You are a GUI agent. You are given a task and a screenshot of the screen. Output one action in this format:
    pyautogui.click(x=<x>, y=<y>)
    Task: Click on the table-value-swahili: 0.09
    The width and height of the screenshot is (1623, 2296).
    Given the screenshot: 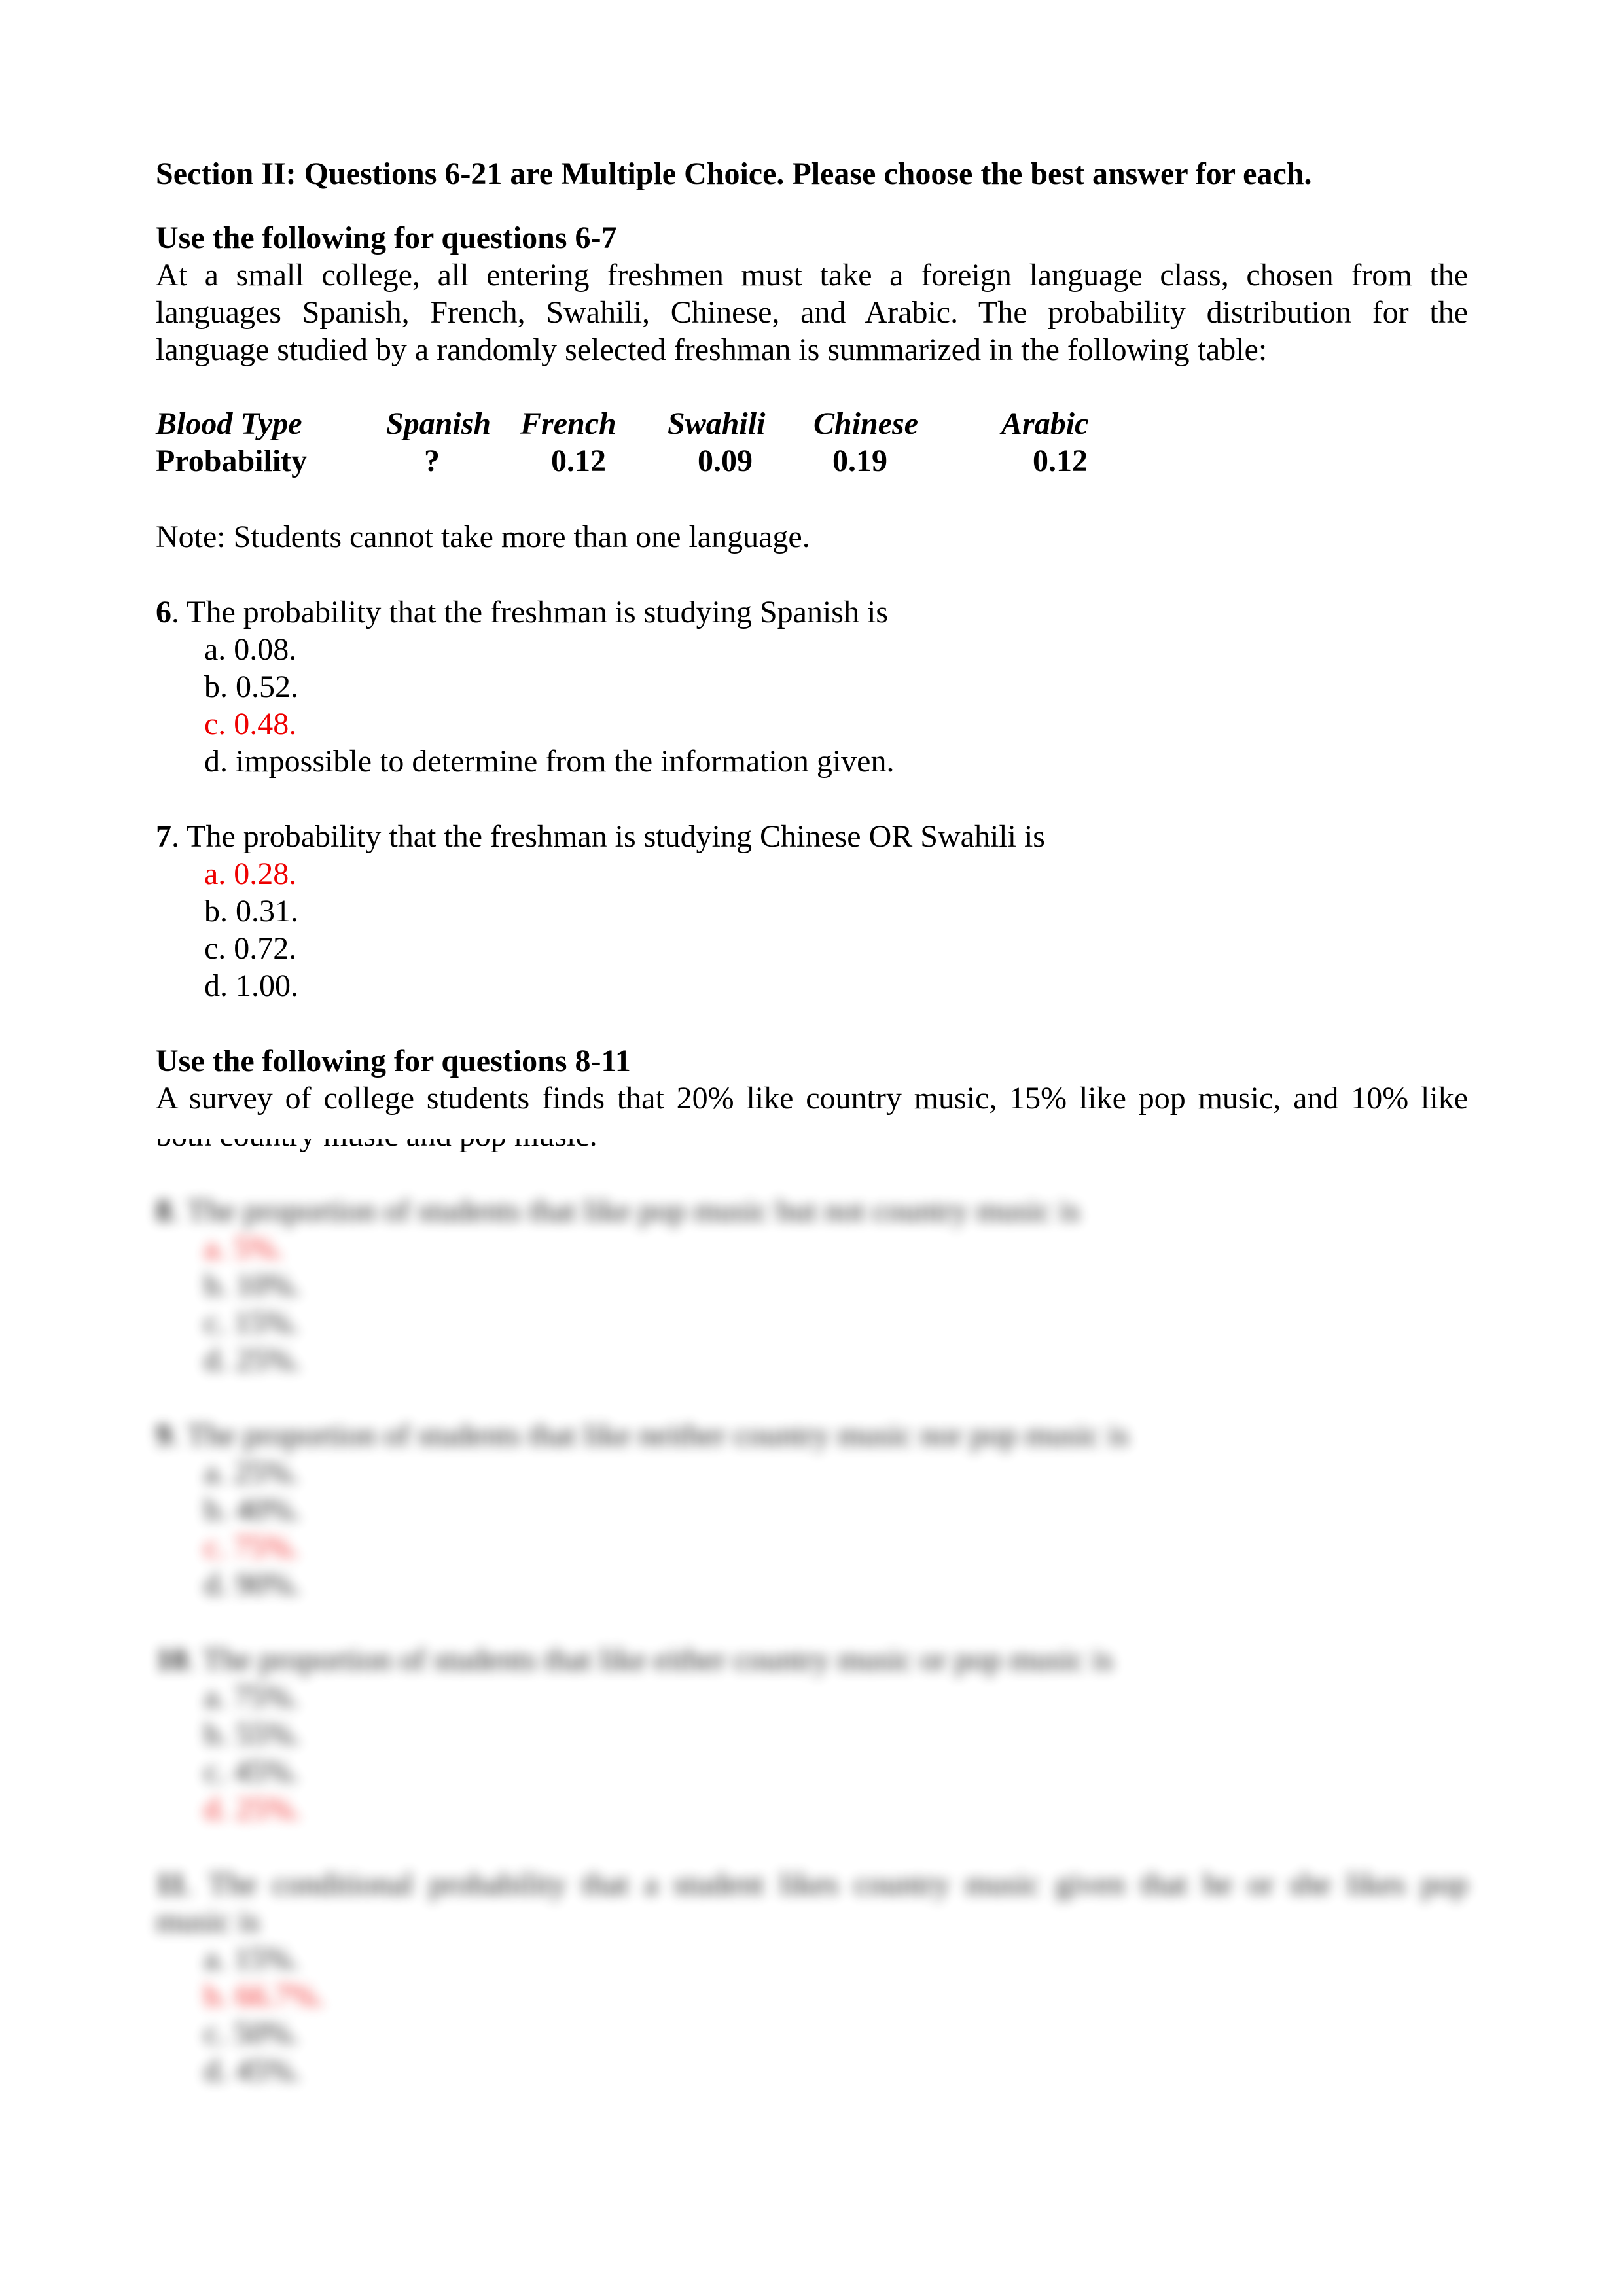 What is the action you would take?
    pyautogui.click(x=725, y=461)
    